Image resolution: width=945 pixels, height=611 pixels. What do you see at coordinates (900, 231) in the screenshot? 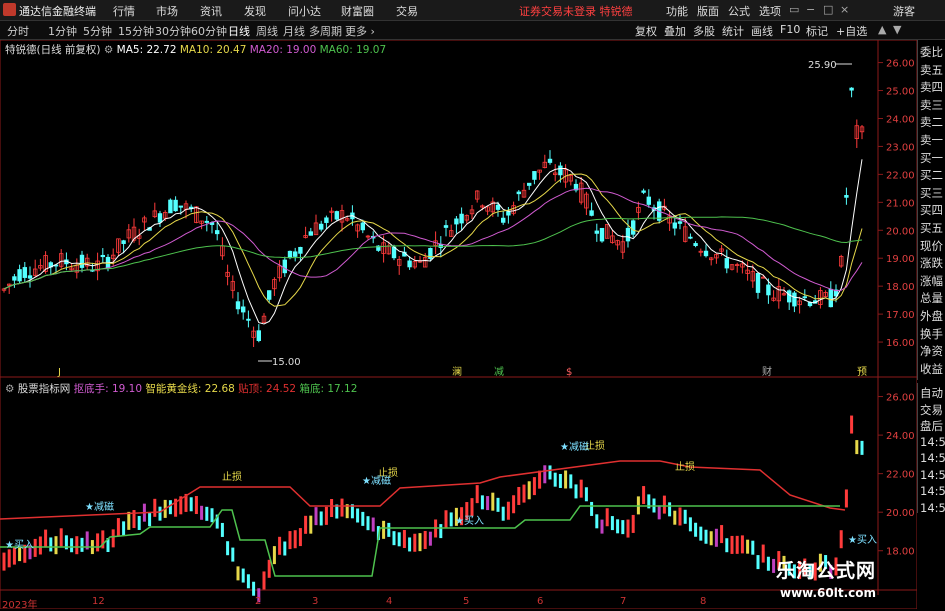
I see `price-tick-label: 20.00` at bounding box center [900, 231].